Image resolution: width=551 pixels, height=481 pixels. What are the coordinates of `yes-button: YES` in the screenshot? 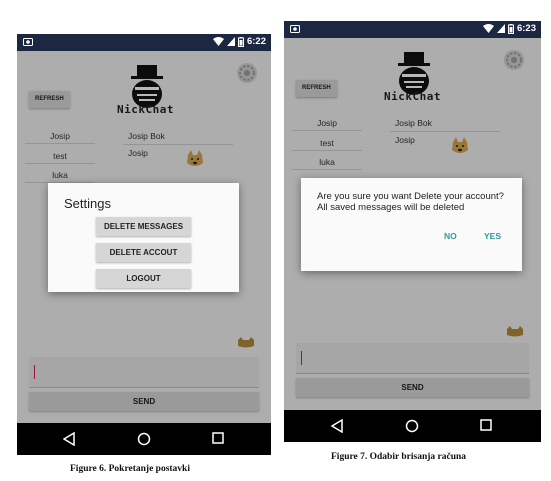 It's located at (492, 236).